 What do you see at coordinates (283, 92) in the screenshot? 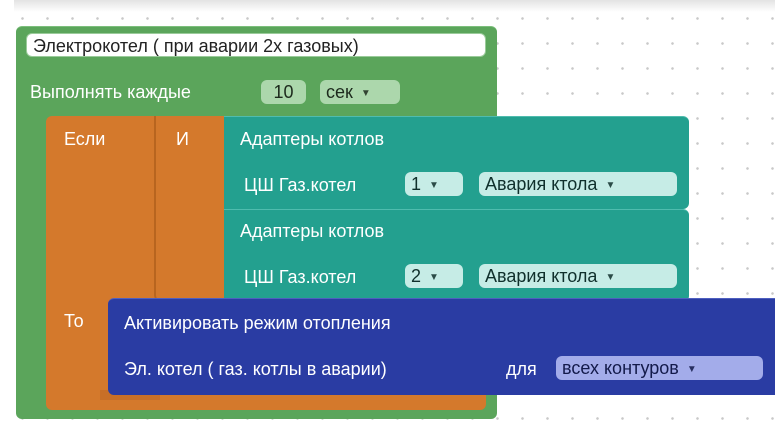
I see `interval-value-field: 10` at bounding box center [283, 92].